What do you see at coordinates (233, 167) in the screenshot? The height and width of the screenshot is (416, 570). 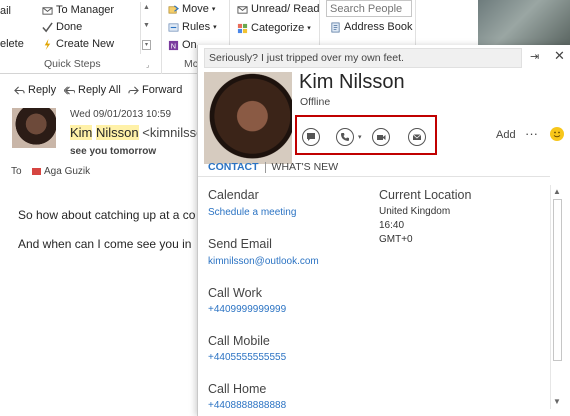 I see `tab-contact: CONTACT` at bounding box center [233, 167].